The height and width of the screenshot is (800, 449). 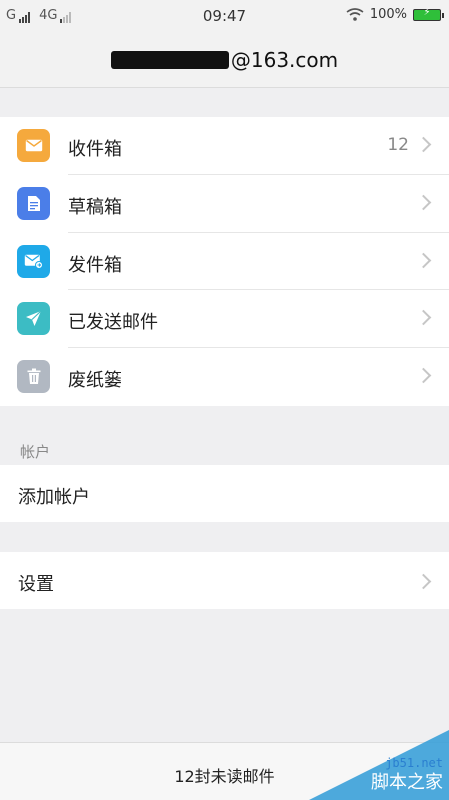 What do you see at coordinates (33, 377) in the screenshot?
I see `trash-icon` at bounding box center [33, 377].